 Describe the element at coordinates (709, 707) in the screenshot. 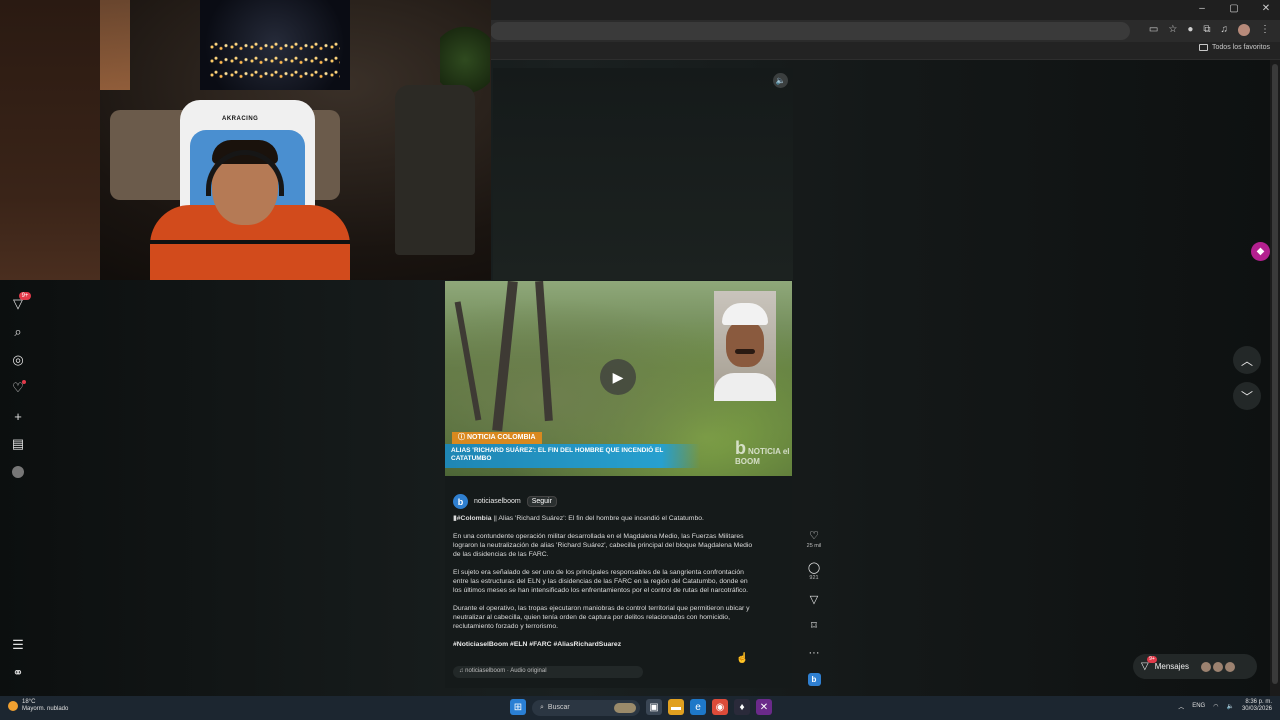

I see `taskbar-pinned: ▣ ▬ e ◉ ♦ ✕` at that location.